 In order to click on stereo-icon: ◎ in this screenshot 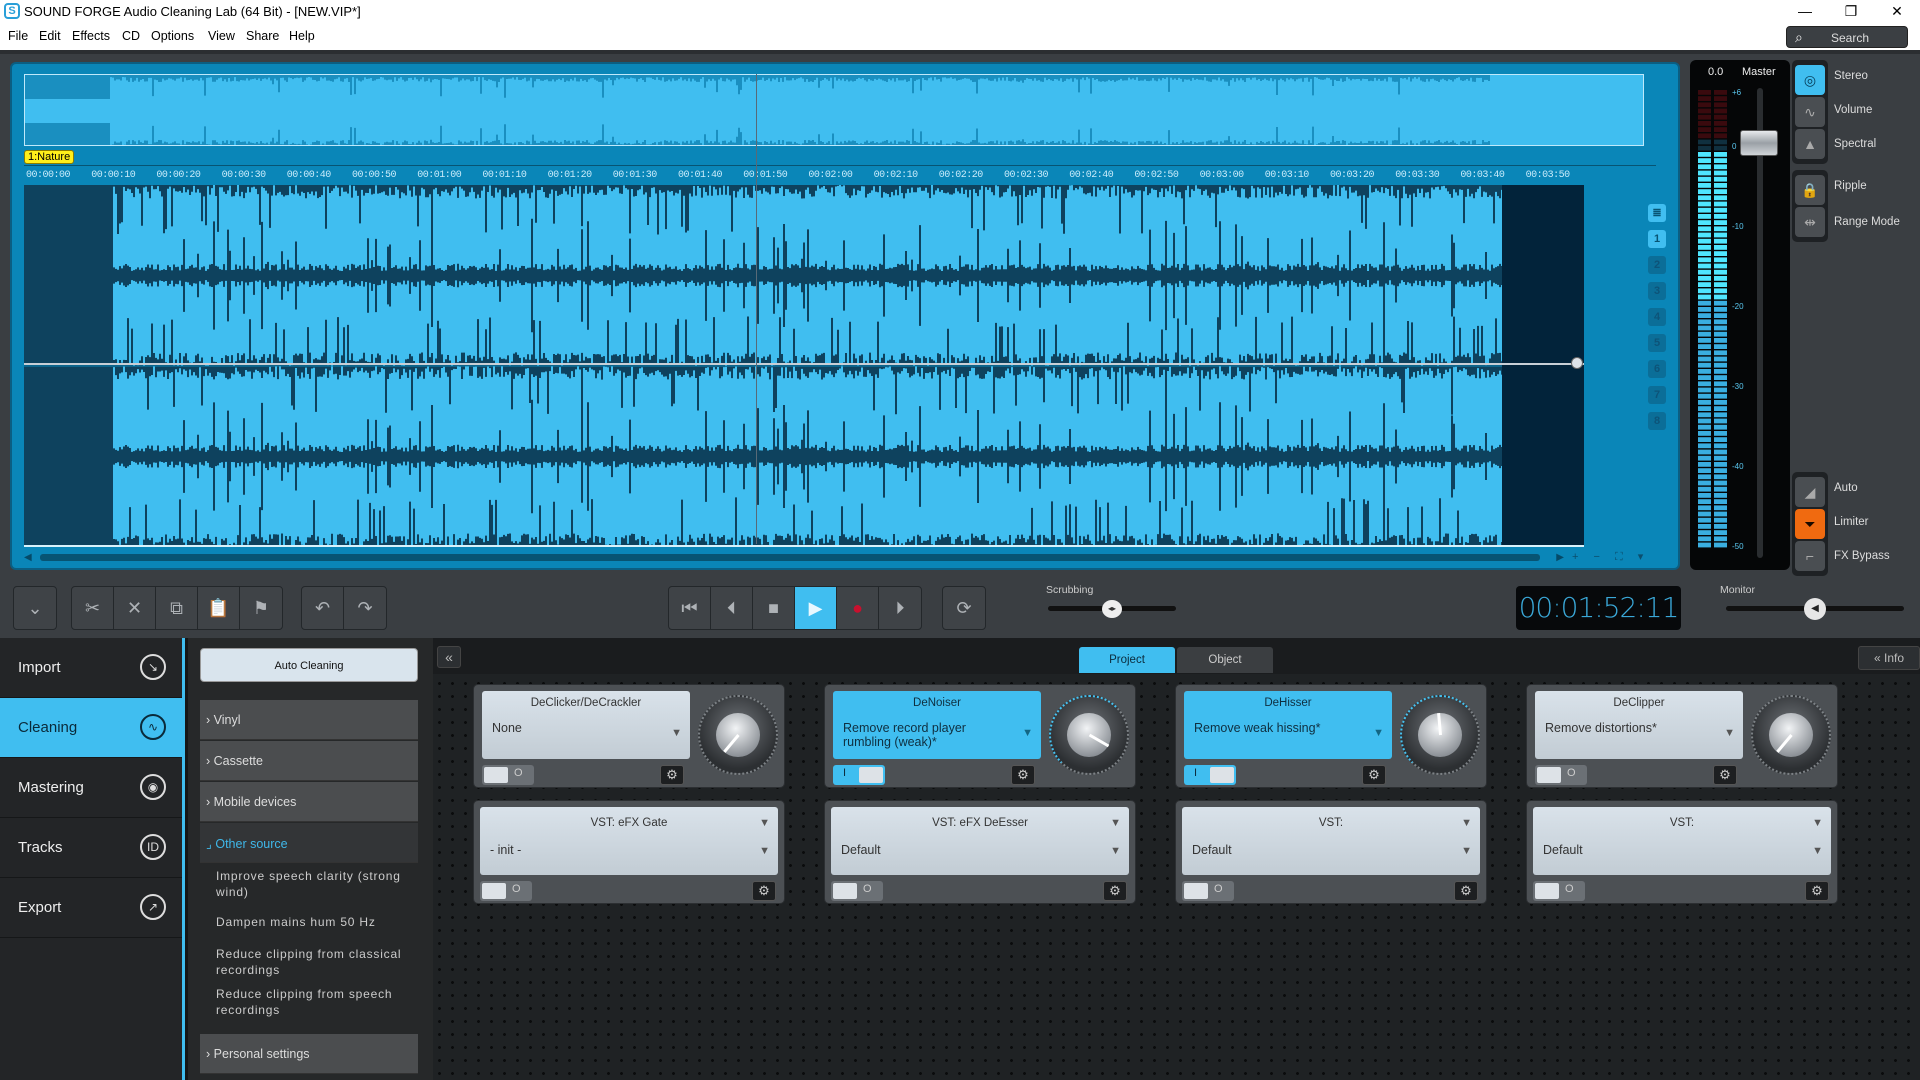, I will do `click(1810, 80)`.